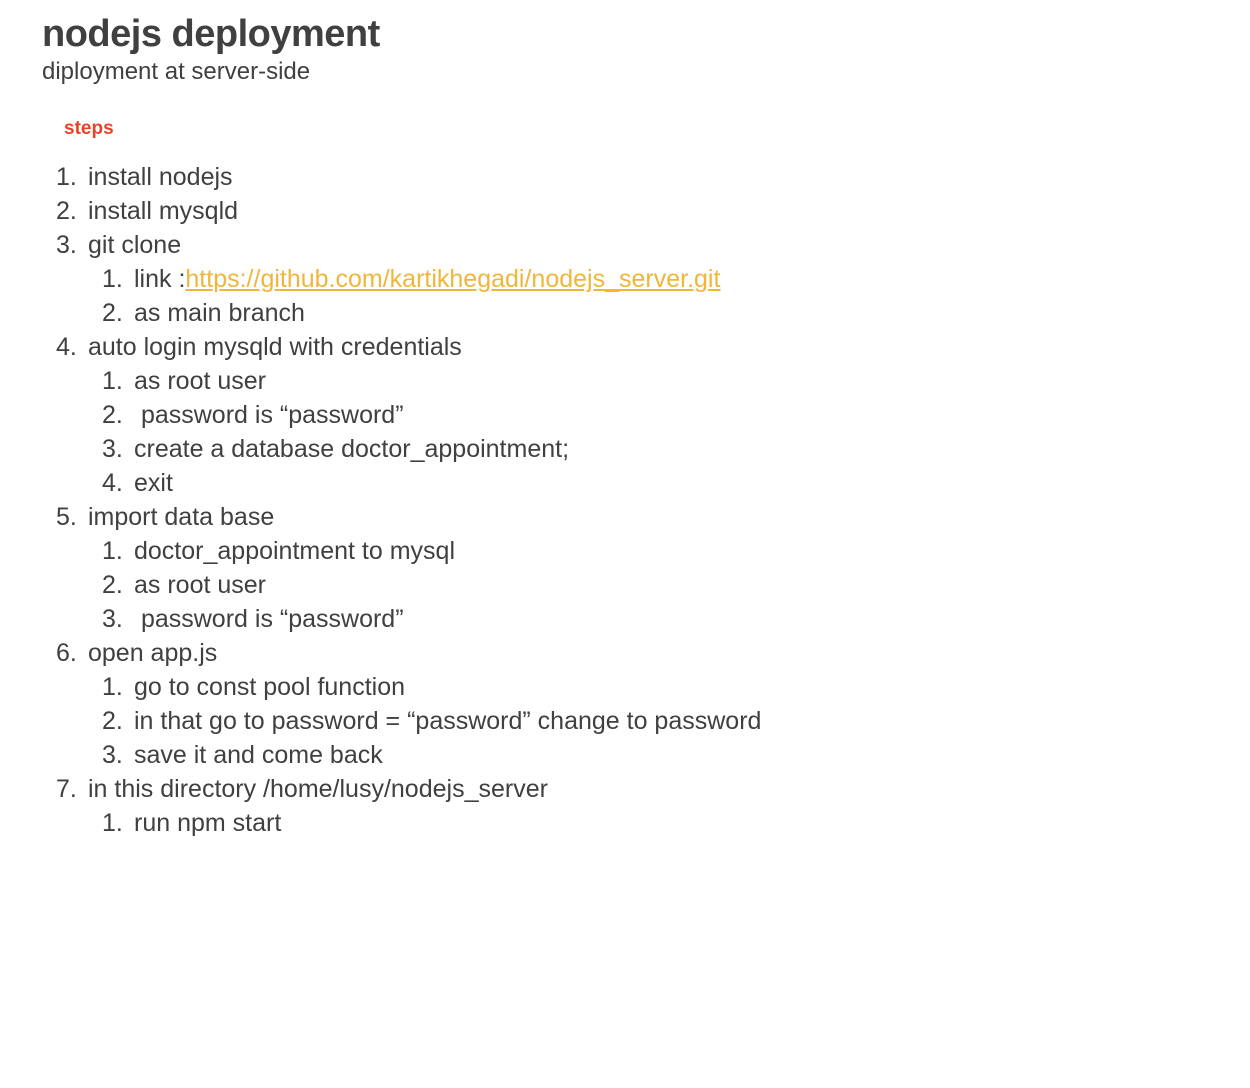 This screenshot has width=1250, height=1088. I want to click on substep-text: save it and come back, so click(258, 755).